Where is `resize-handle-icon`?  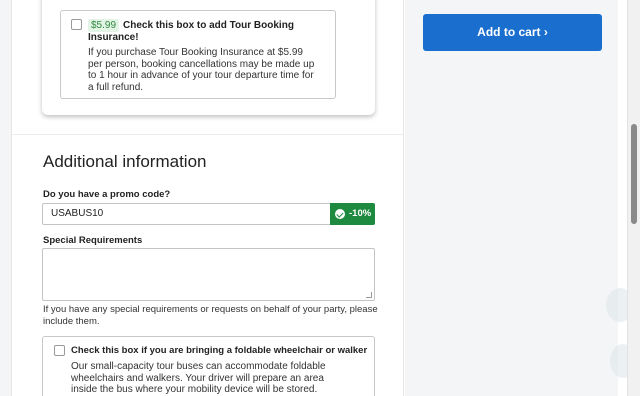 resize-handle-icon is located at coordinates (369, 295).